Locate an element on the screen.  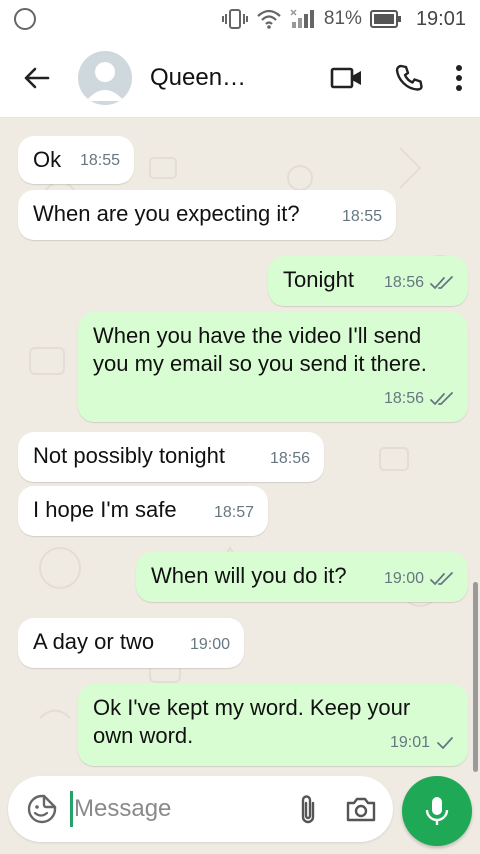
message-meta: 19:00 is located at coordinates (419, 579).